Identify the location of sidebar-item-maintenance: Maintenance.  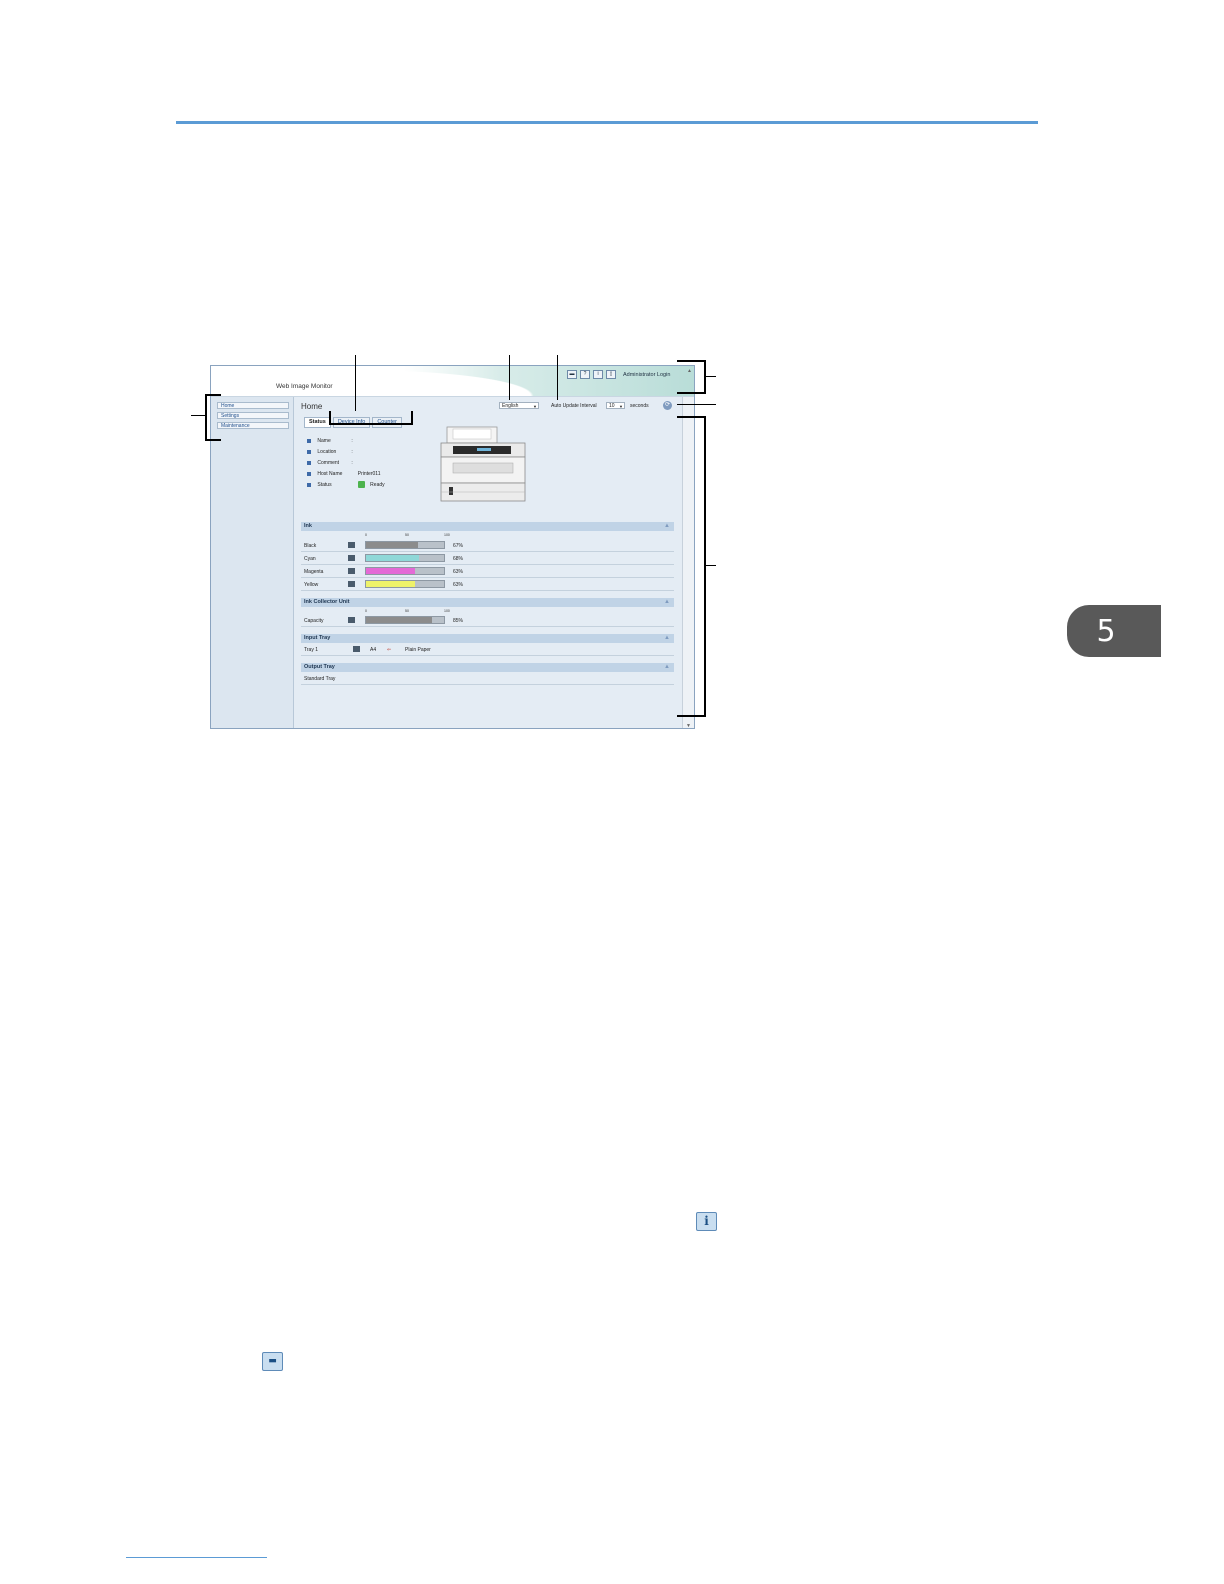
(253, 425).